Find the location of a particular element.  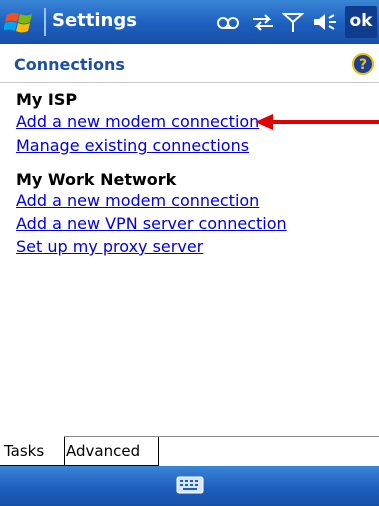

windows-start-icon is located at coordinates (21, 22).